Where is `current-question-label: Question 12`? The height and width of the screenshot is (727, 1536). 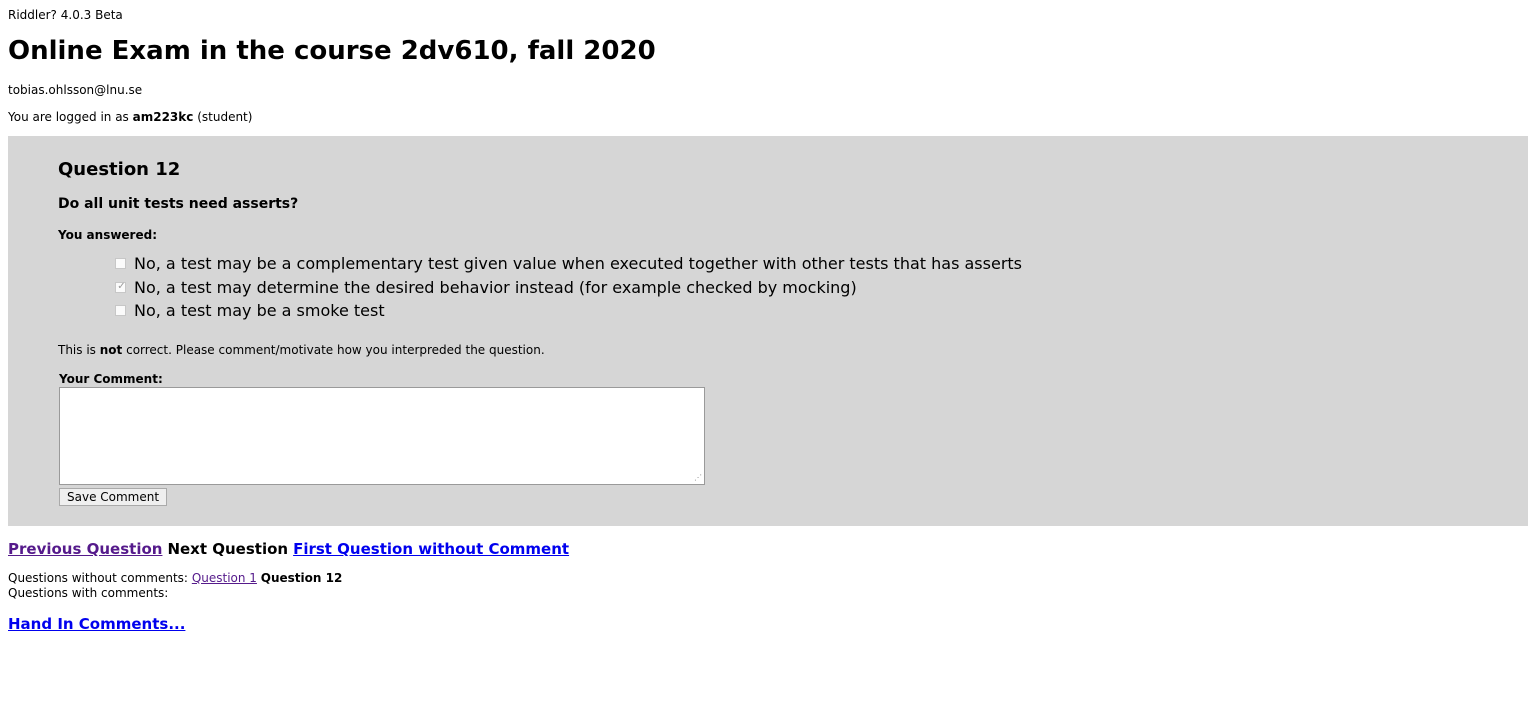
current-question-label: Question 12 is located at coordinates (301, 578).